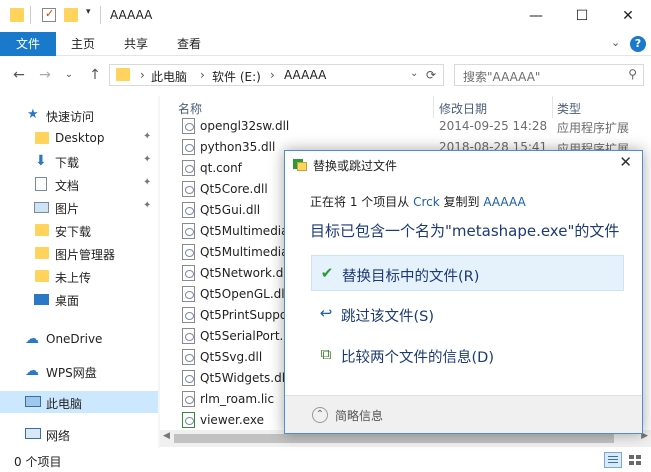  Describe the element at coordinates (426, 202) in the screenshot. I see `source-folder-link: Crck` at that location.